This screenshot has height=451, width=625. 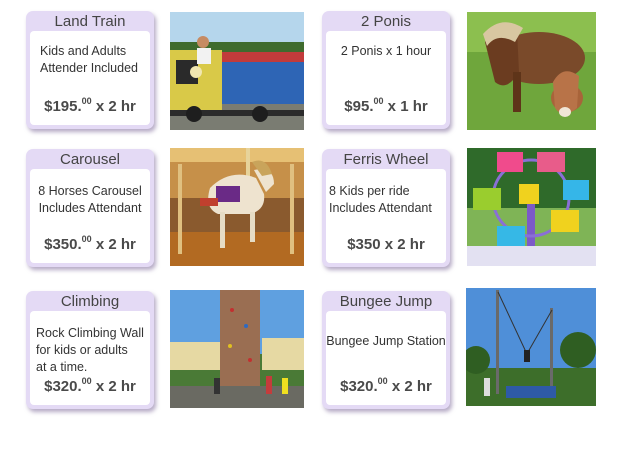 I want to click on land-train-photo, so click(x=237, y=71).